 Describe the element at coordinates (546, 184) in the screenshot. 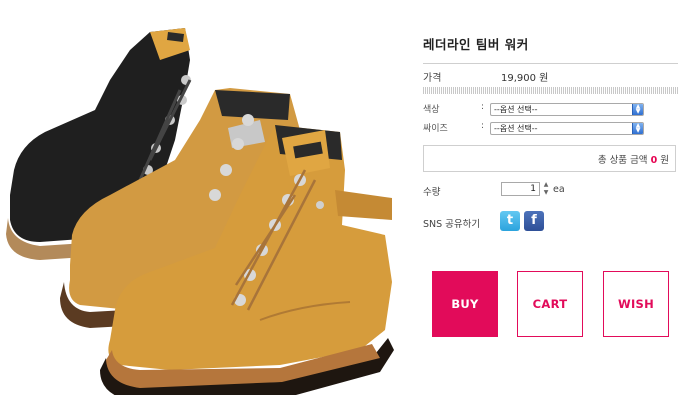

I see `quantity-increase-icon: ▲` at that location.